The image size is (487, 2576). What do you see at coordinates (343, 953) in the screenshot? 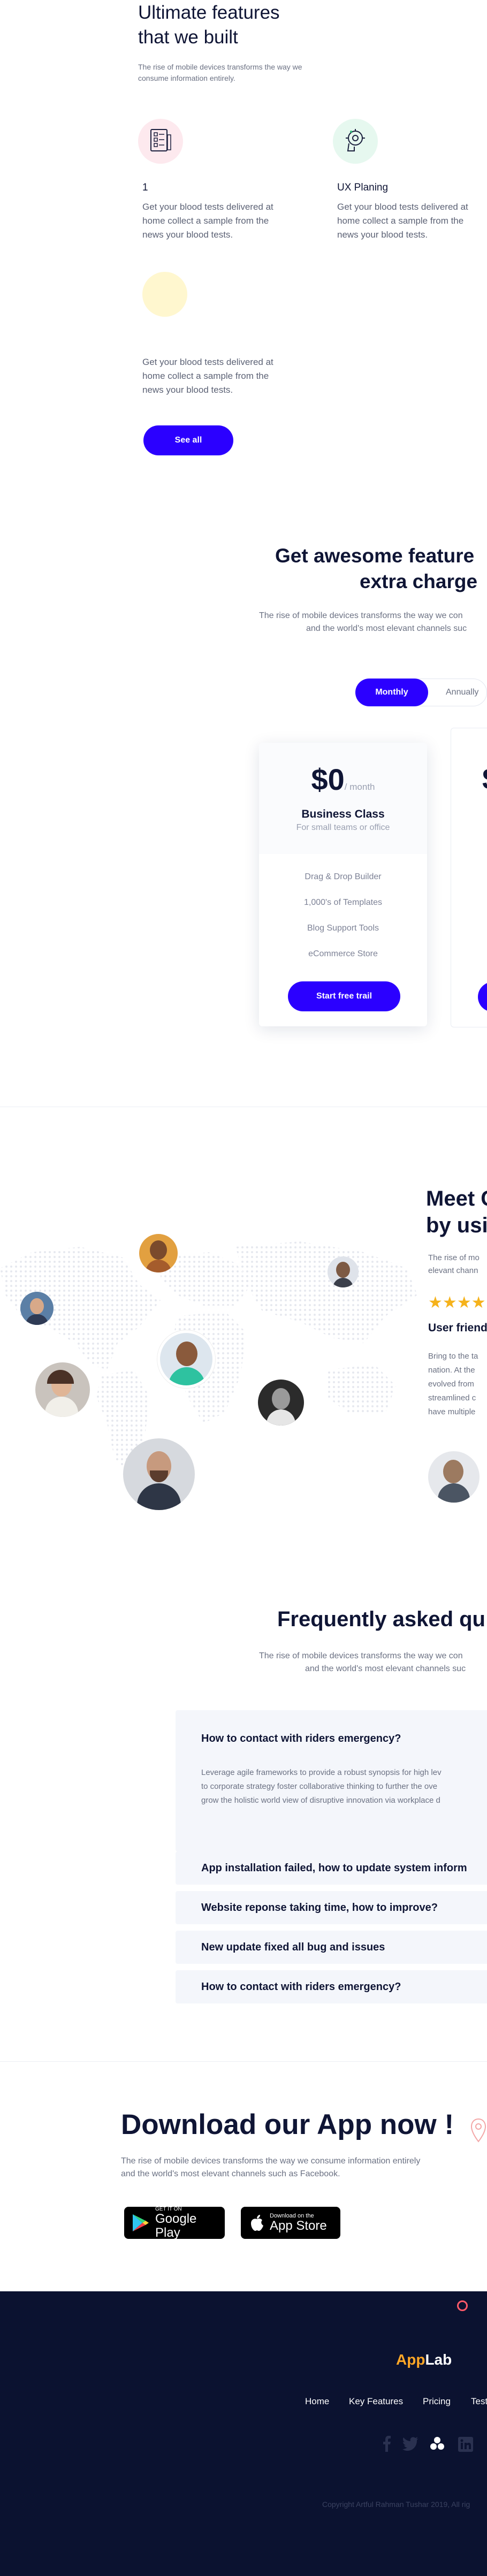
I see `plan-feature: eCommerce Store` at bounding box center [343, 953].